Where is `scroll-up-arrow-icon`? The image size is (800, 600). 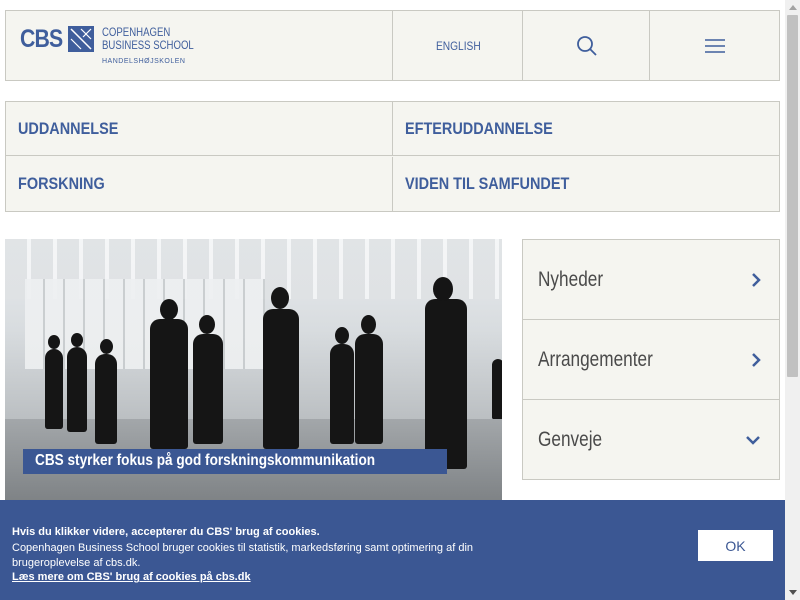
scroll-up-arrow-icon is located at coordinates (792, 7).